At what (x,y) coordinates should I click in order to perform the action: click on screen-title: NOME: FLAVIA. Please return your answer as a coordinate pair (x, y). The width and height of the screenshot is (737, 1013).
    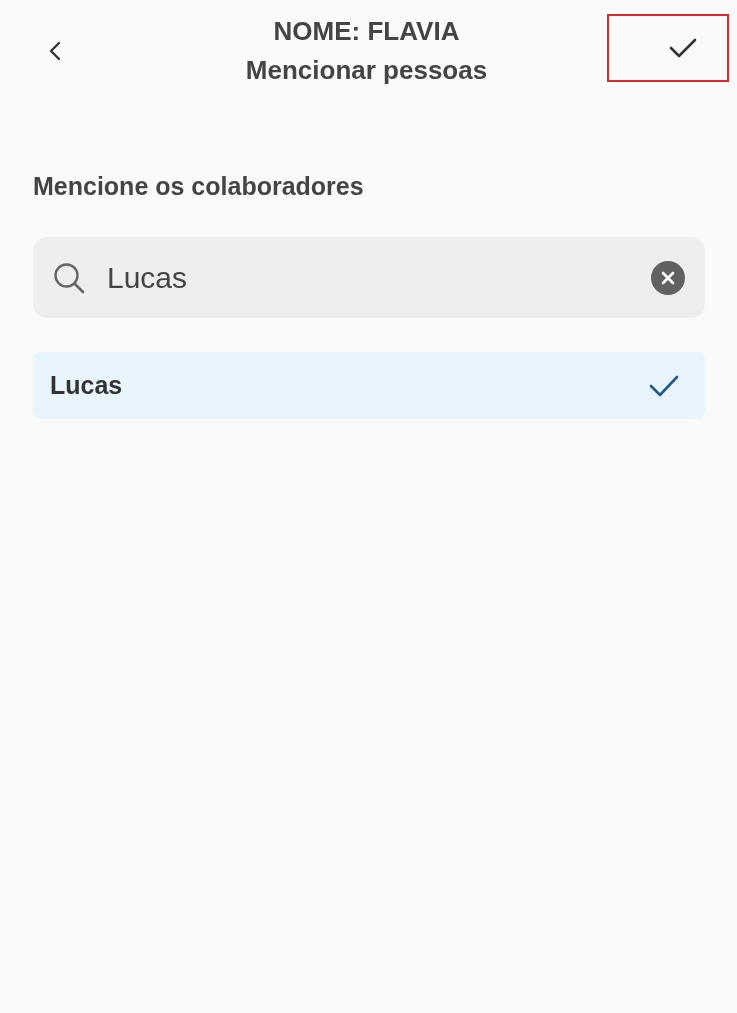
    Looking at the image, I should click on (366, 31).